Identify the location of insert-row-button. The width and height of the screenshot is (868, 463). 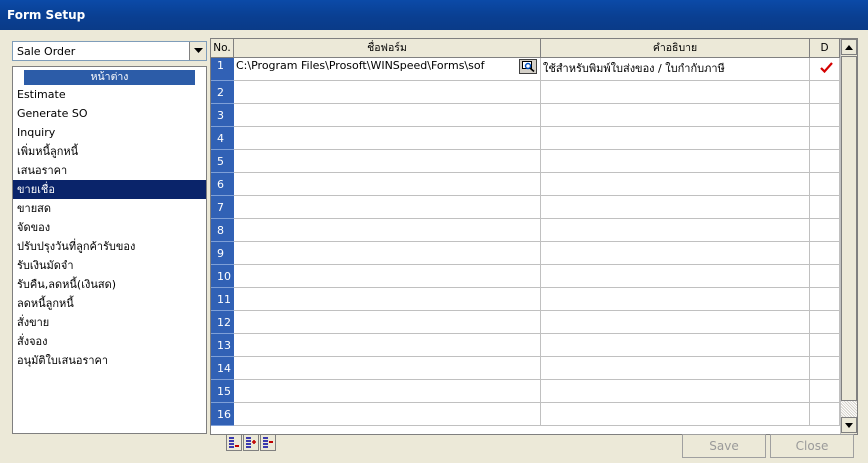
(234, 442).